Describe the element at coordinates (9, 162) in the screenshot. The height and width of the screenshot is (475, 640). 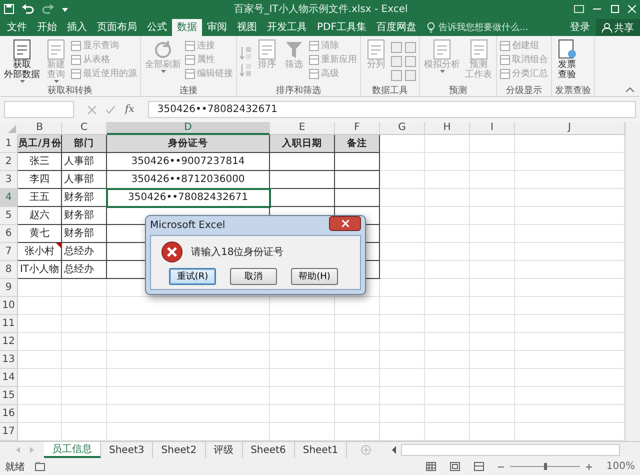
I see `row-header: 2` at that location.